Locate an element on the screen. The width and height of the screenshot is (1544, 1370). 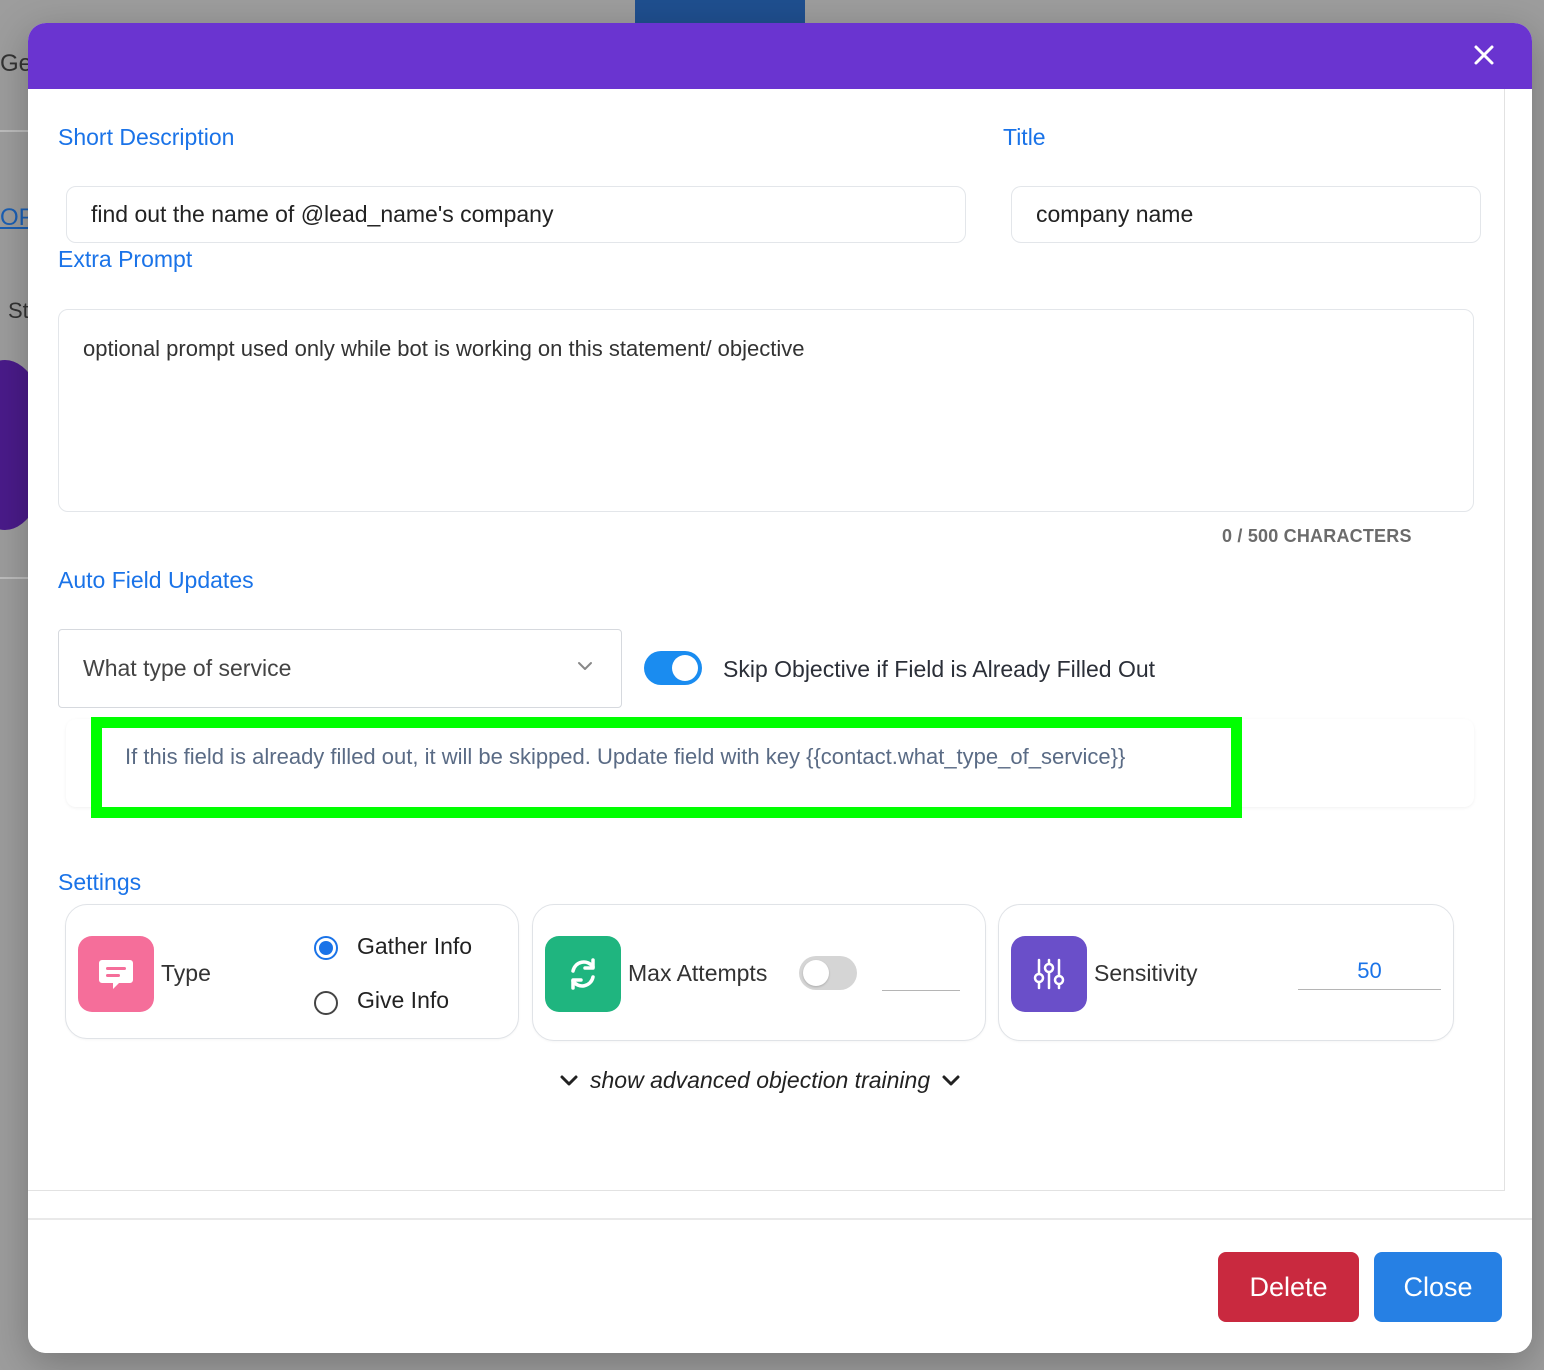
refresh-icon is located at coordinates (583, 974).